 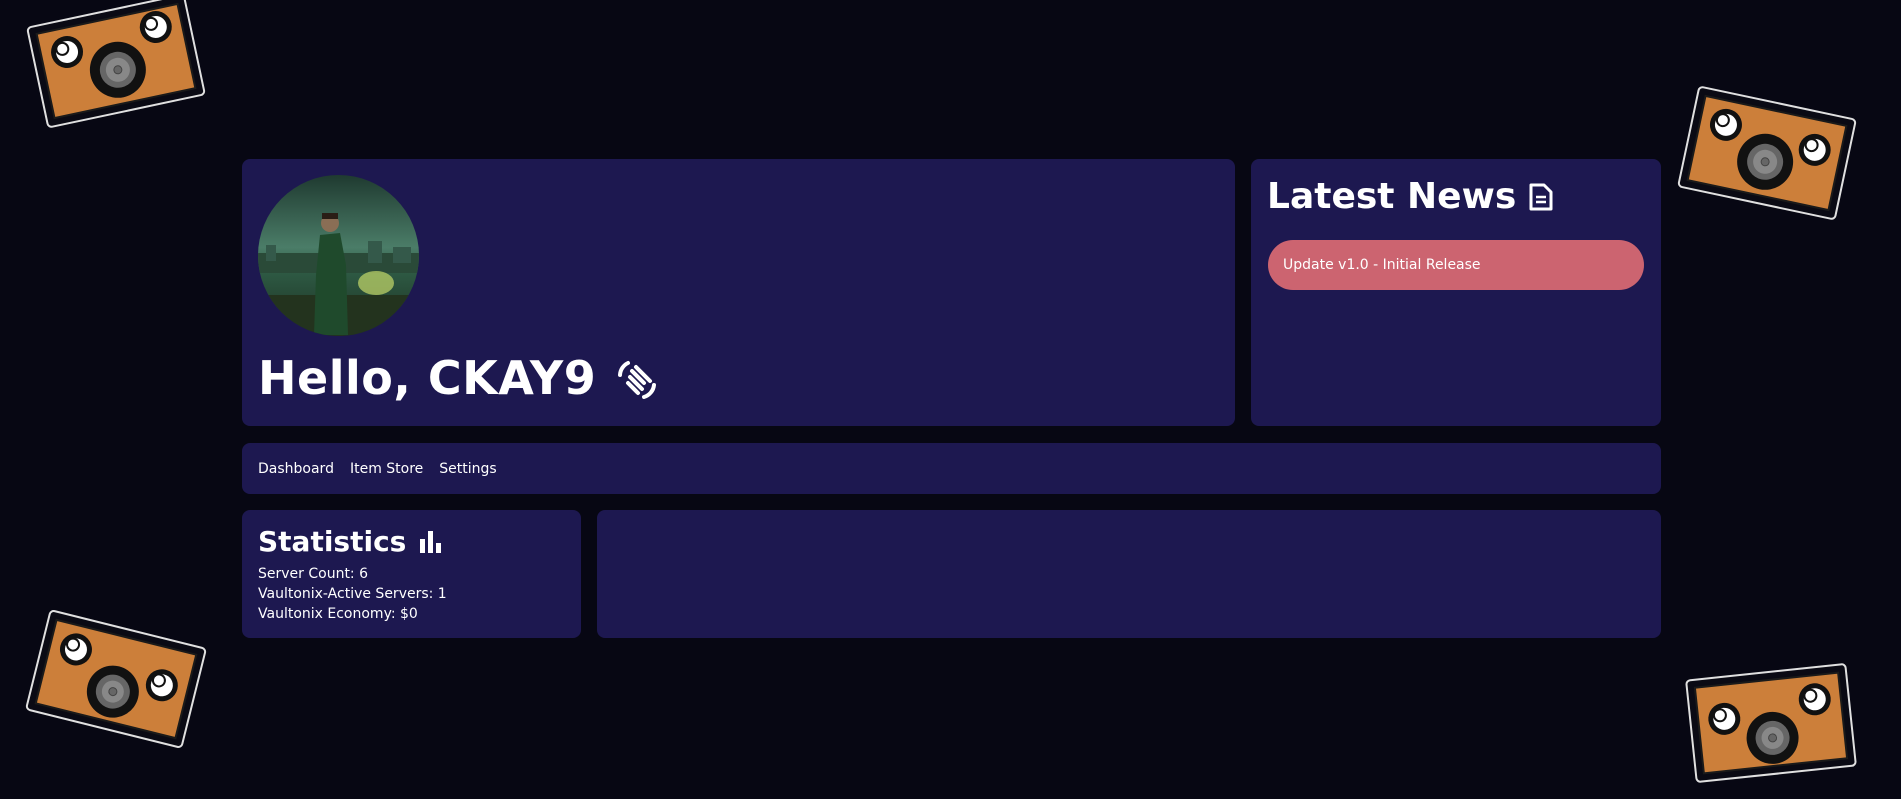 I want to click on news-header: Latest News, so click(x=1410, y=197).